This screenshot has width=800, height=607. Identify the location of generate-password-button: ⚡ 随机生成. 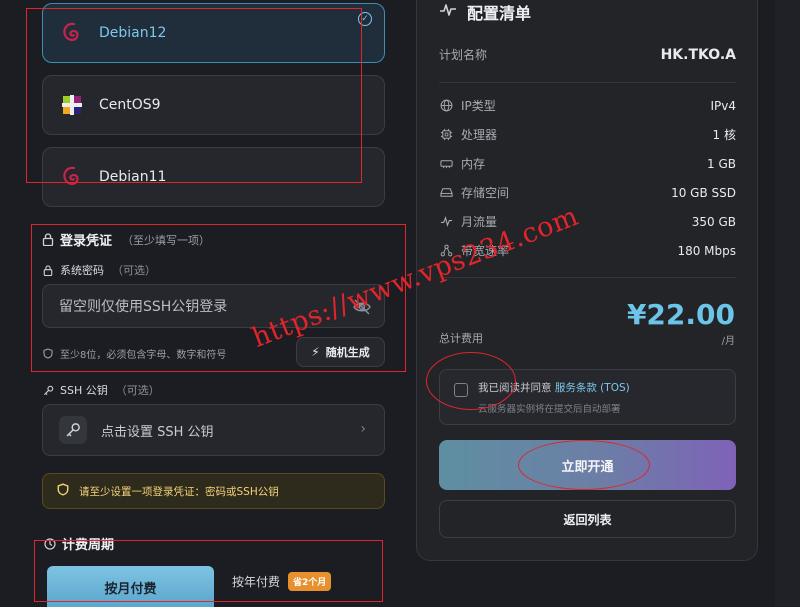
(340, 352).